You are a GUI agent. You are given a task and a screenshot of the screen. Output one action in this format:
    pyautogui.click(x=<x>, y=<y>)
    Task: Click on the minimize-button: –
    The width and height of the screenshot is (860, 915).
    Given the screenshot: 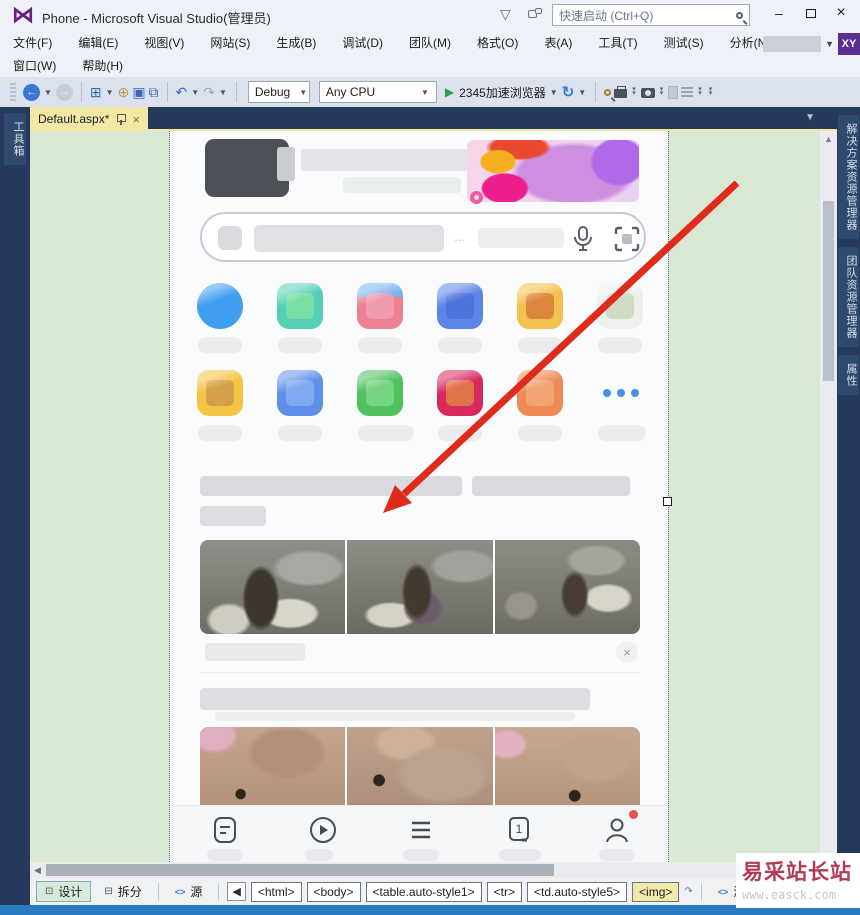 What is the action you would take?
    pyautogui.click(x=779, y=13)
    